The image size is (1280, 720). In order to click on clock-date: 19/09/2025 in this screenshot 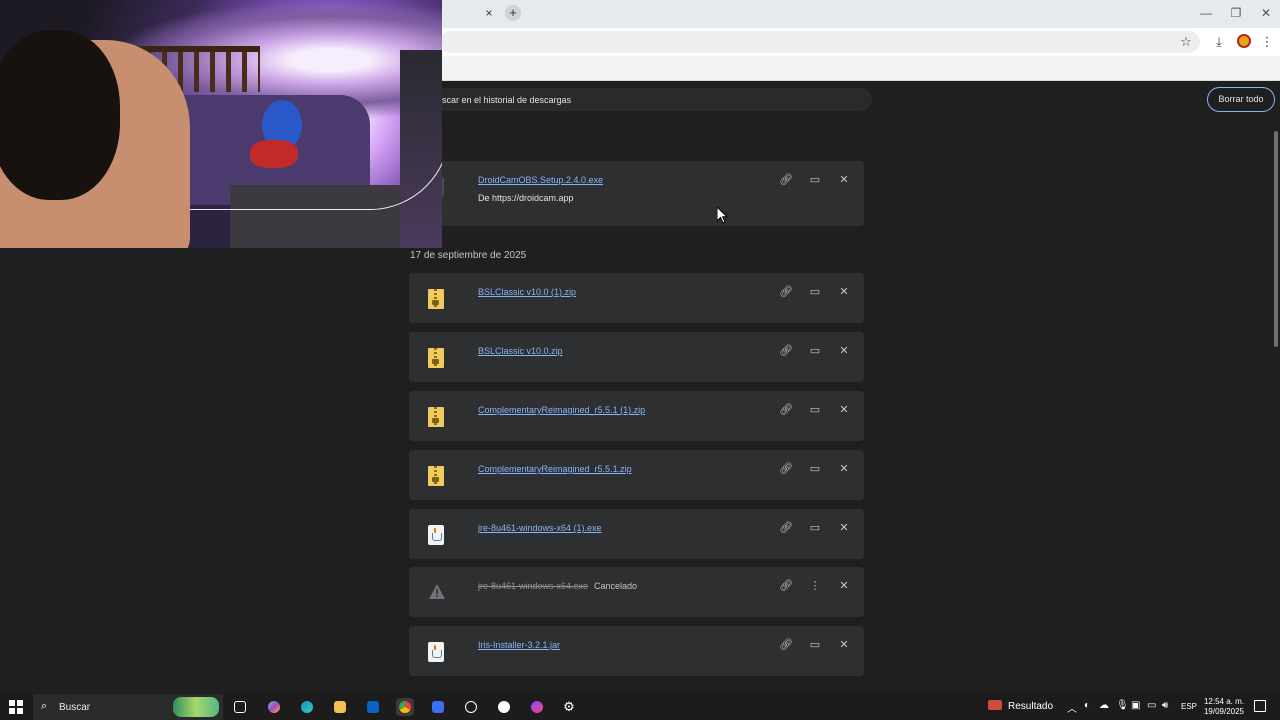, I will do `click(1224, 711)`.